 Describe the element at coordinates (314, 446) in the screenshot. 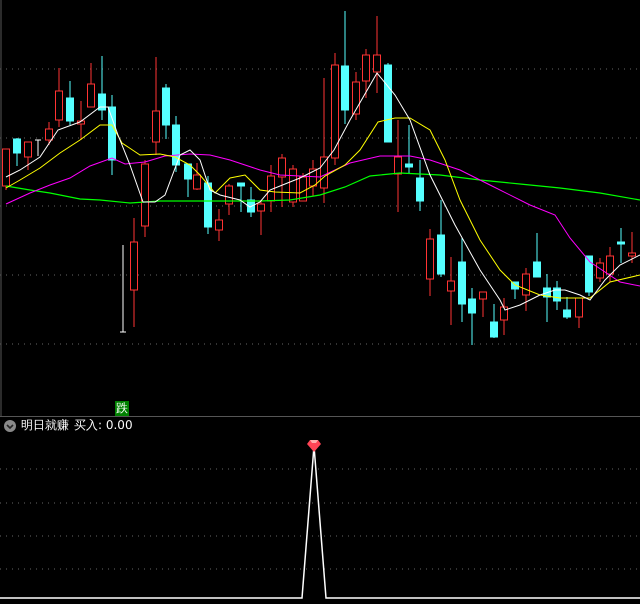

I see `gem-icon` at that location.